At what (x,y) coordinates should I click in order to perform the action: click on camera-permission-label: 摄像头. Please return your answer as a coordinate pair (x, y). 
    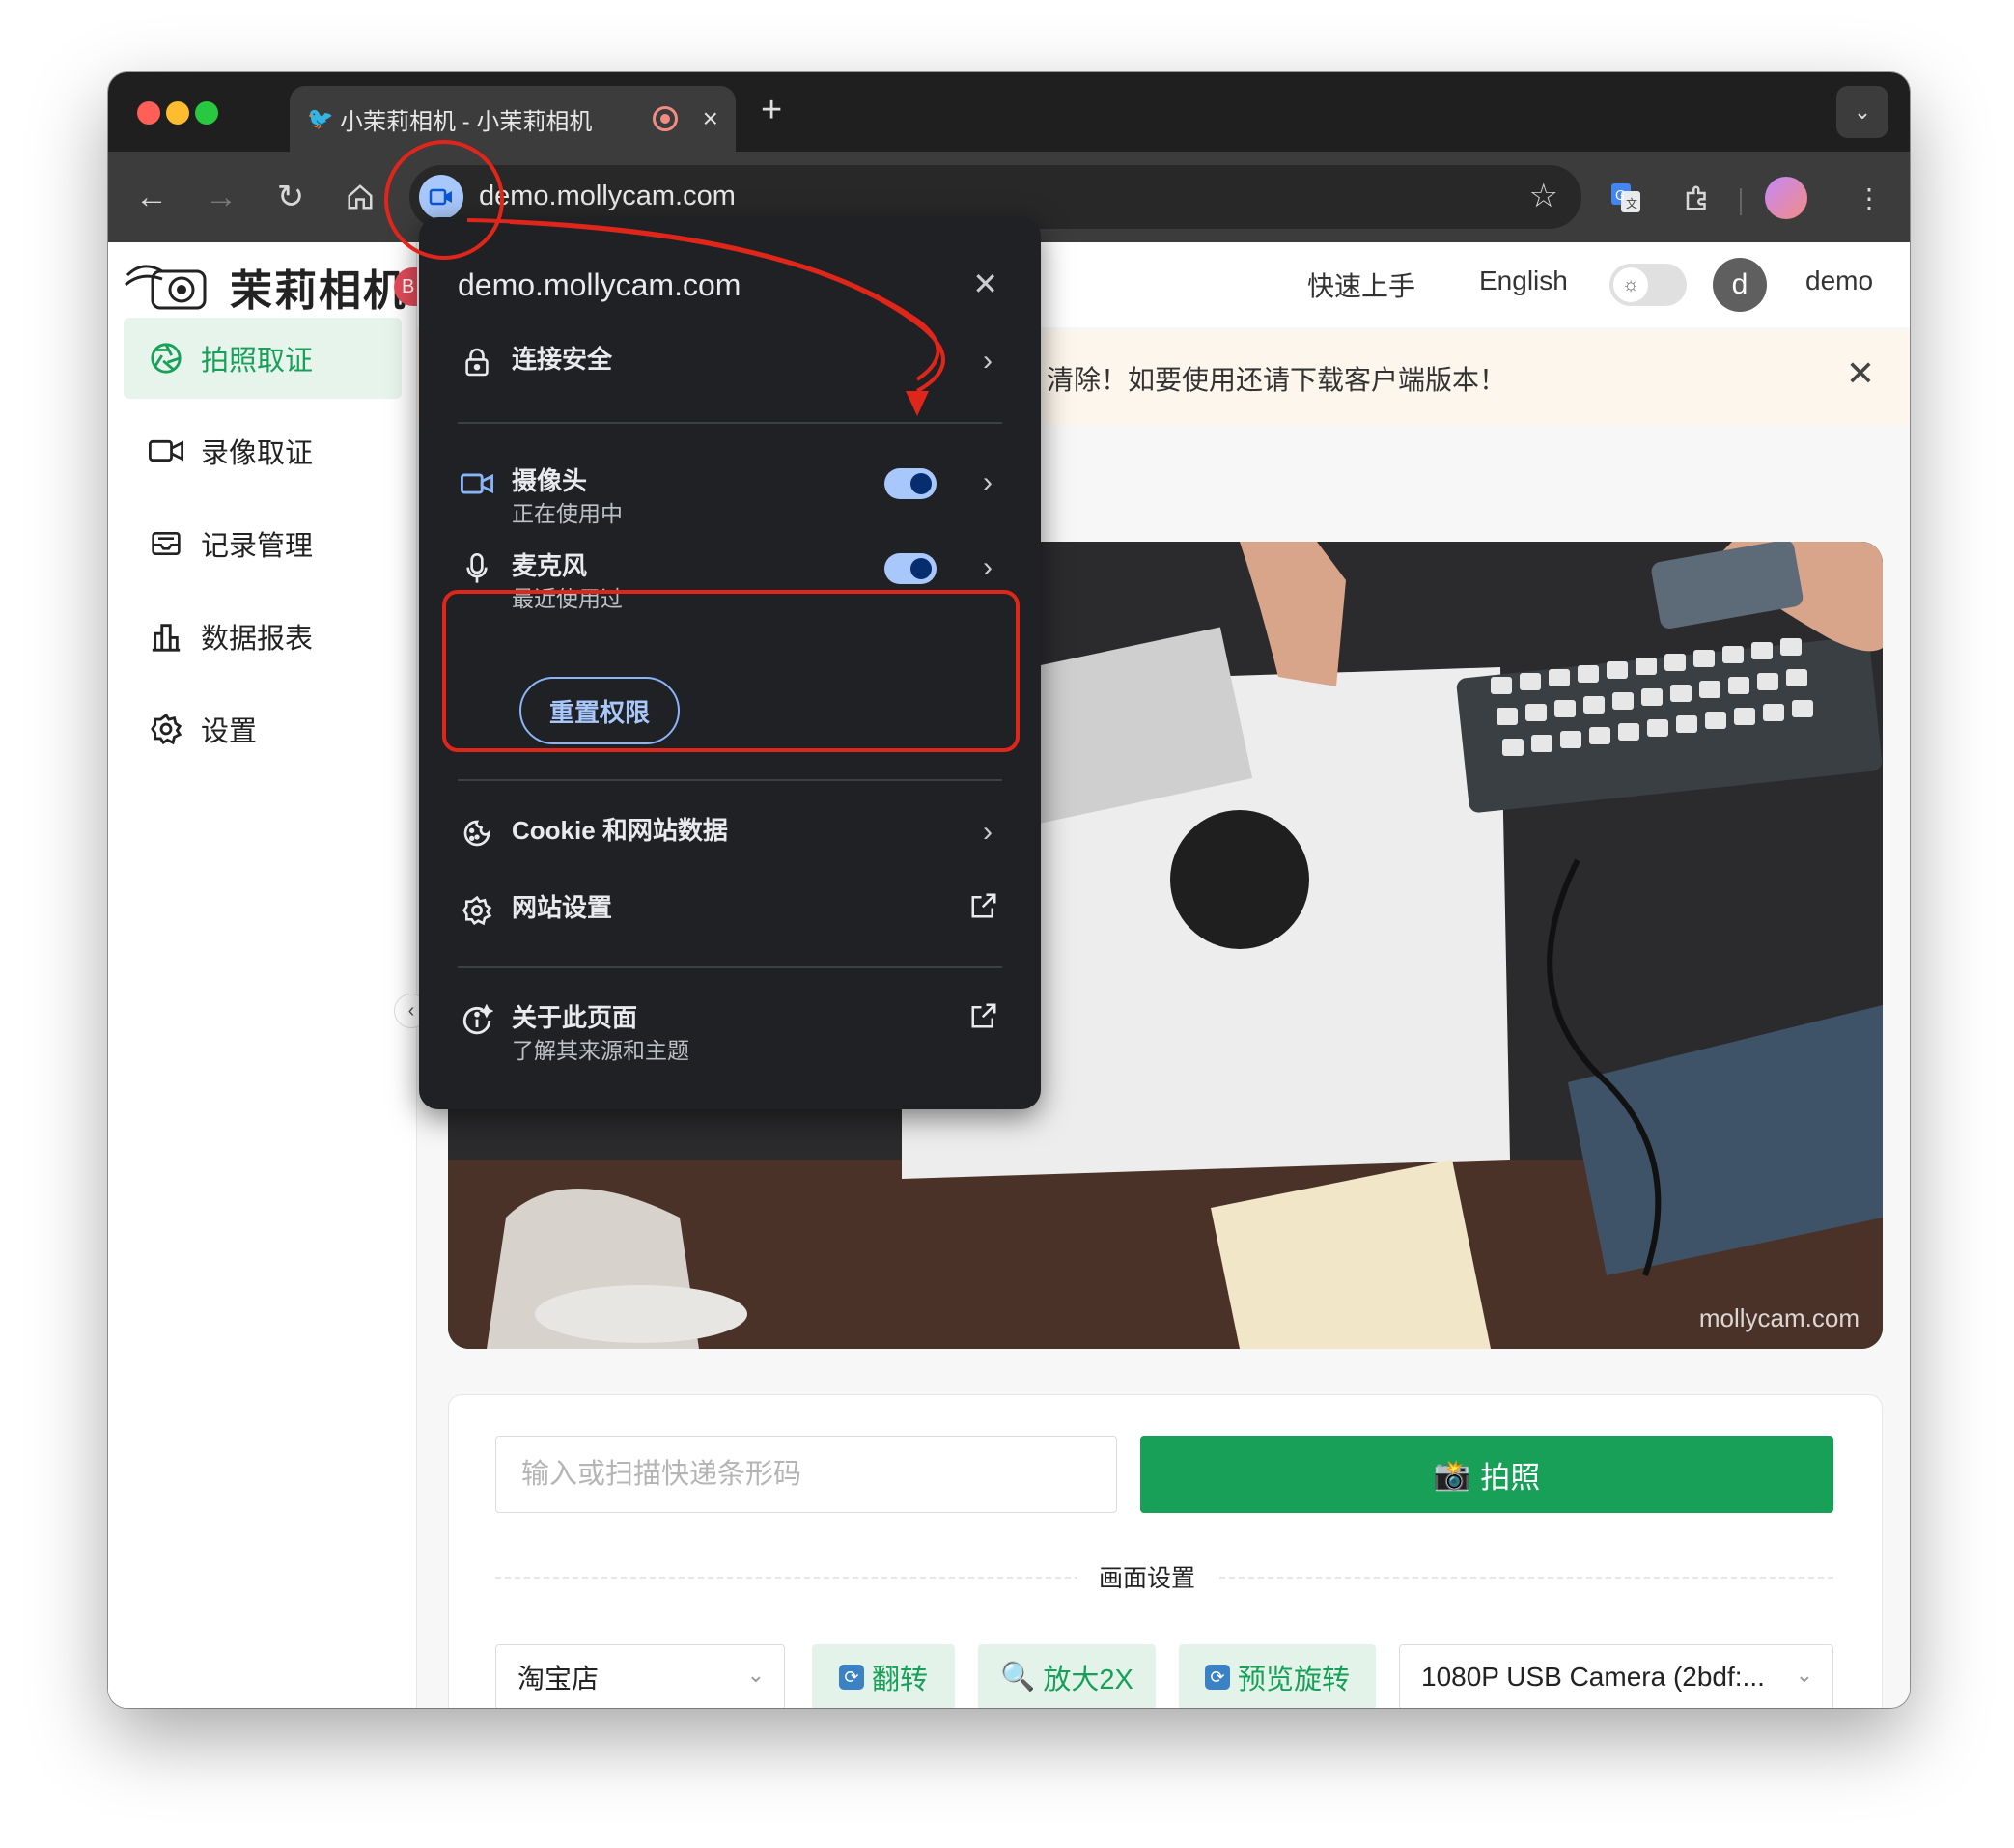
    Looking at the image, I should click on (550, 481).